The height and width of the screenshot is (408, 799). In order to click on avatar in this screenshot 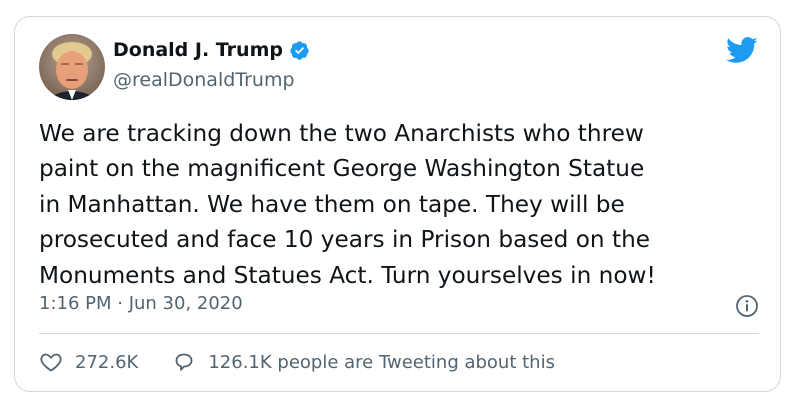, I will do `click(72, 67)`.